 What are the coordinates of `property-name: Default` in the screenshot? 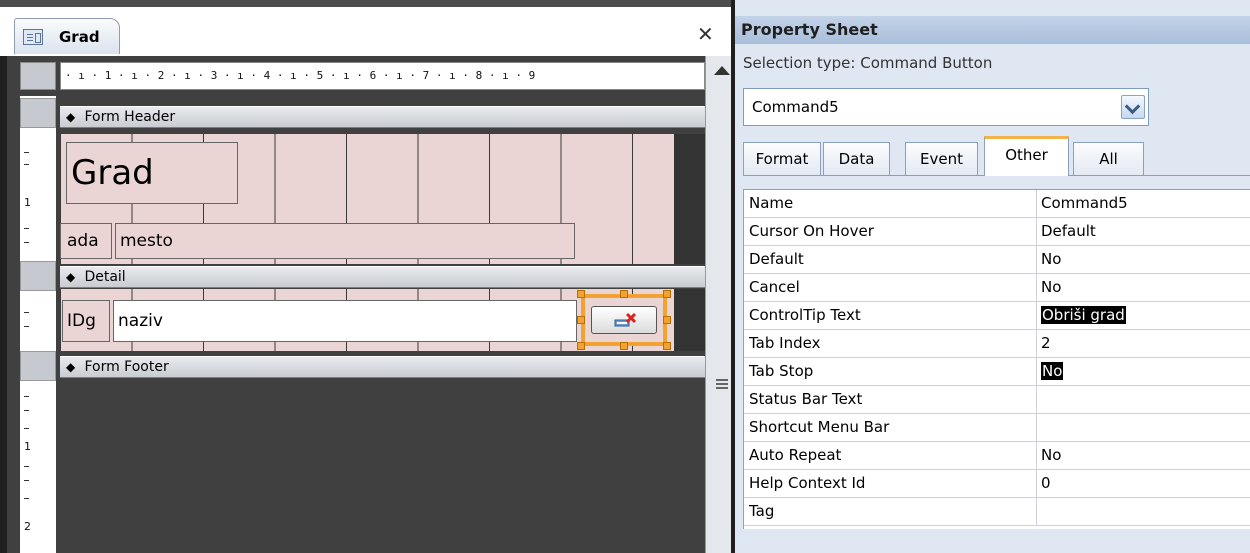 It's located at (776, 259).